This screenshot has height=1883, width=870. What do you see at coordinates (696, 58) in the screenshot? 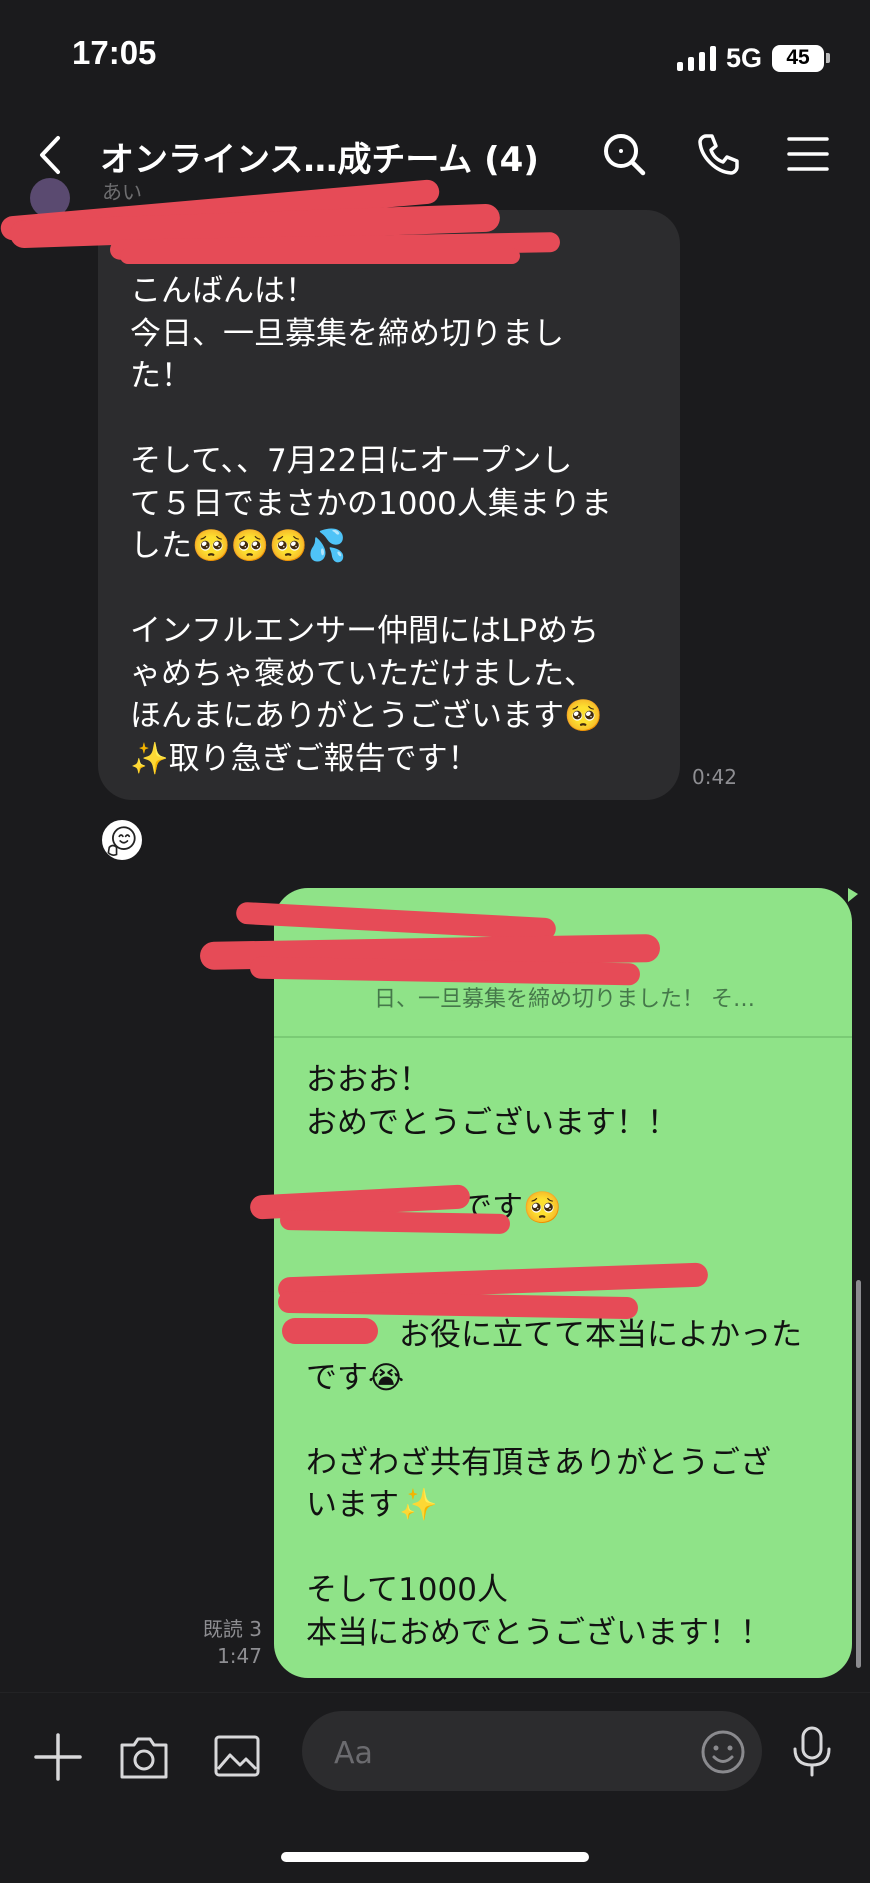
I see `signal-bars-icon` at bounding box center [696, 58].